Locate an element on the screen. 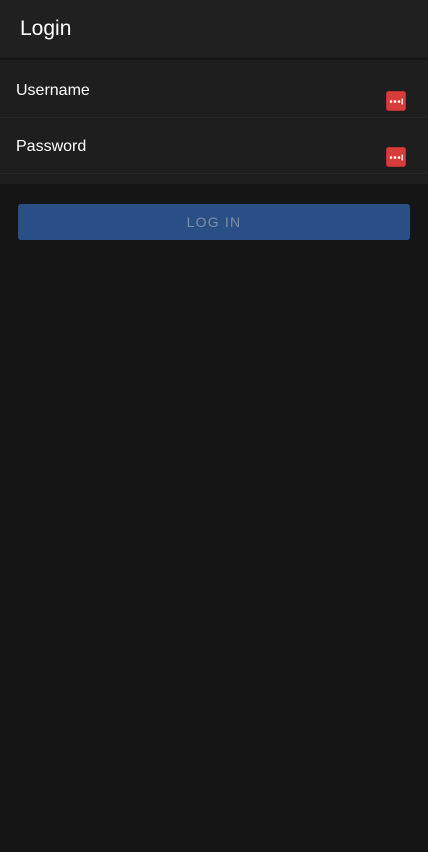 The image size is (428, 852). username-field: Username is located at coordinates (214, 90).